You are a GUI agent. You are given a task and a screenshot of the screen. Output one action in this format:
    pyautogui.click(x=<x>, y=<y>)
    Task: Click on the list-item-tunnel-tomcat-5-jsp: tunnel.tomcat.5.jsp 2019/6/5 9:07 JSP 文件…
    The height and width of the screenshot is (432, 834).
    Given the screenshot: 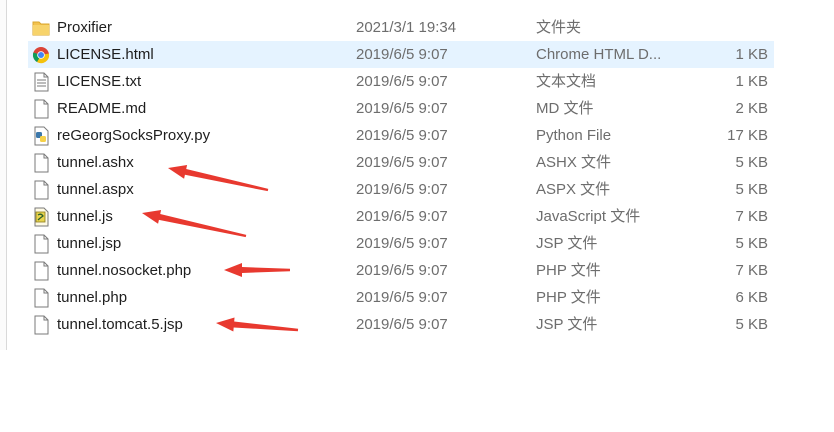 What is the action you would take?
    pyautogui.click(x=401, y=324)
    